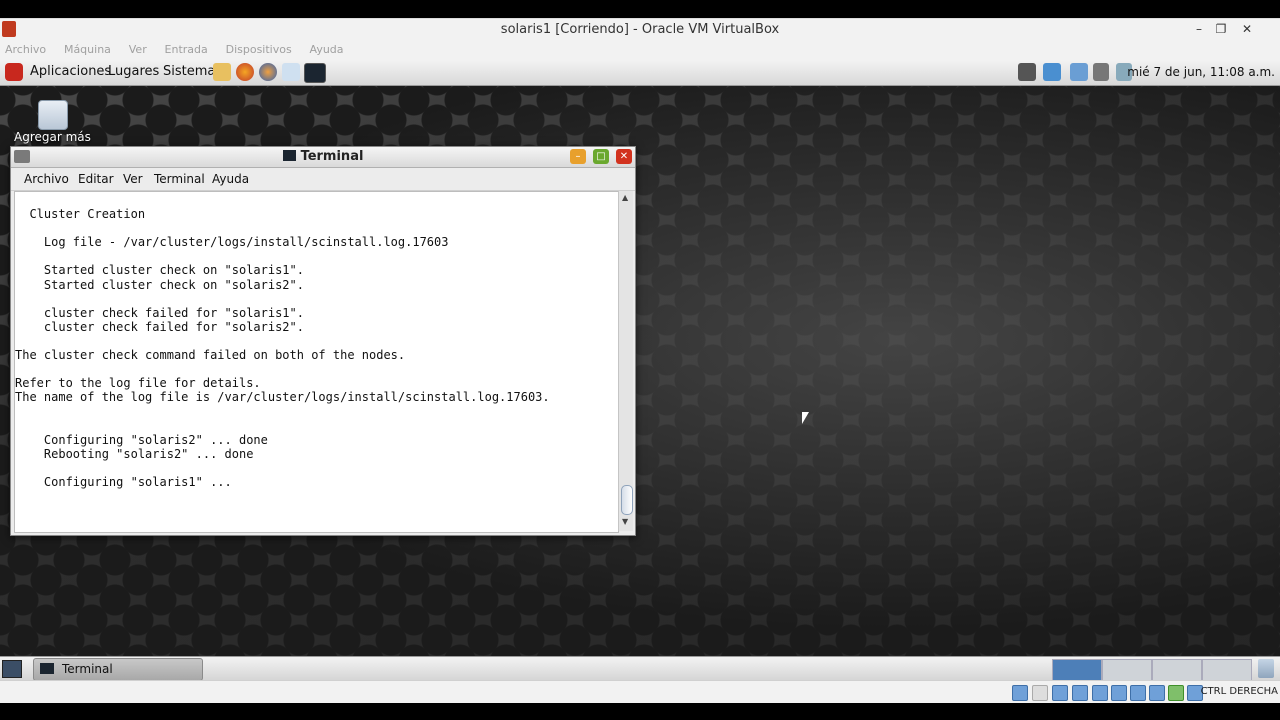 This screenshot has width=1280, height=720. I want to click on terminal-line: cluster check failed for "solaris2"., so click(159, 326).